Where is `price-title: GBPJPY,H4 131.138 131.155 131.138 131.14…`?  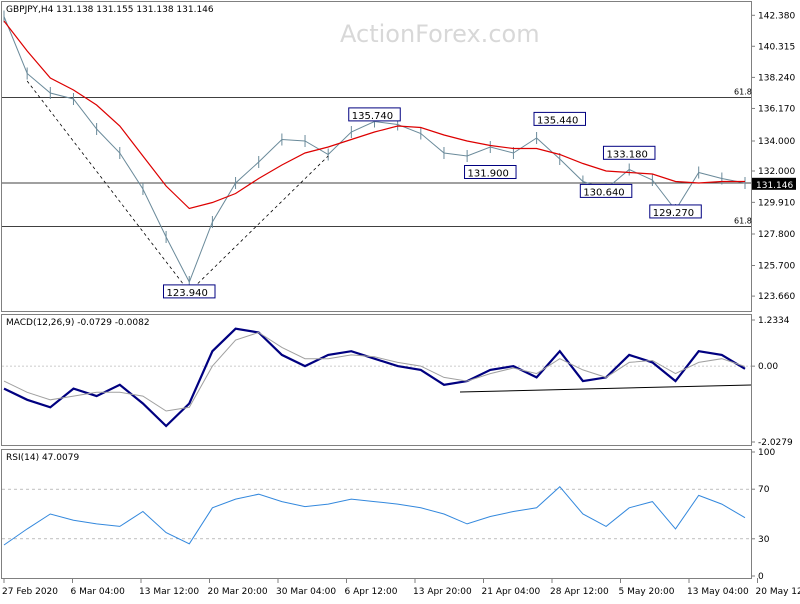
price-title: GBPJPY,H4 131.138 131.155 131.138 131.14… is located at coordinates (110, 10).